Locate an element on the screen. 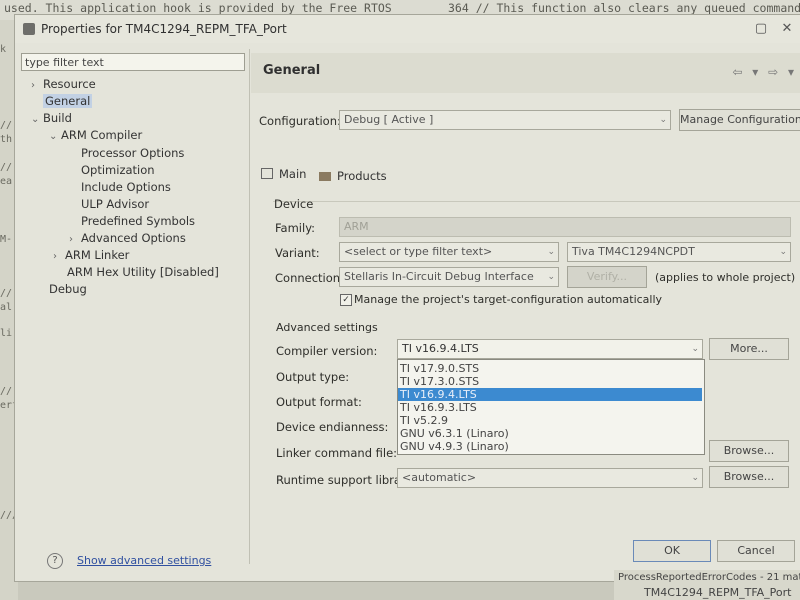  ok-button: OK is located at coordinates (672, 551).